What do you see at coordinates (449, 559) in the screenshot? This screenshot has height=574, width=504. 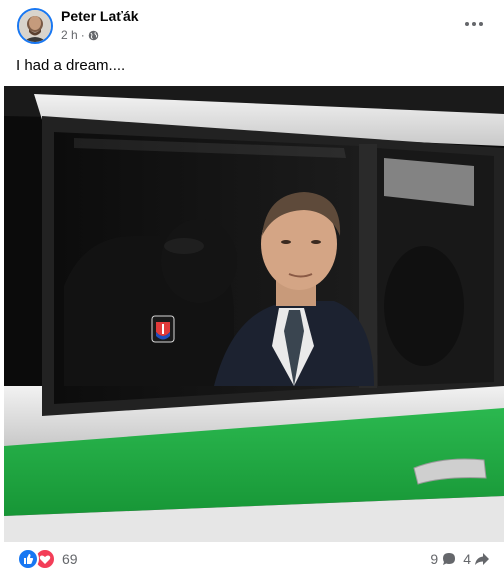 I see `comment-icon` at bounding box center [449, 559].